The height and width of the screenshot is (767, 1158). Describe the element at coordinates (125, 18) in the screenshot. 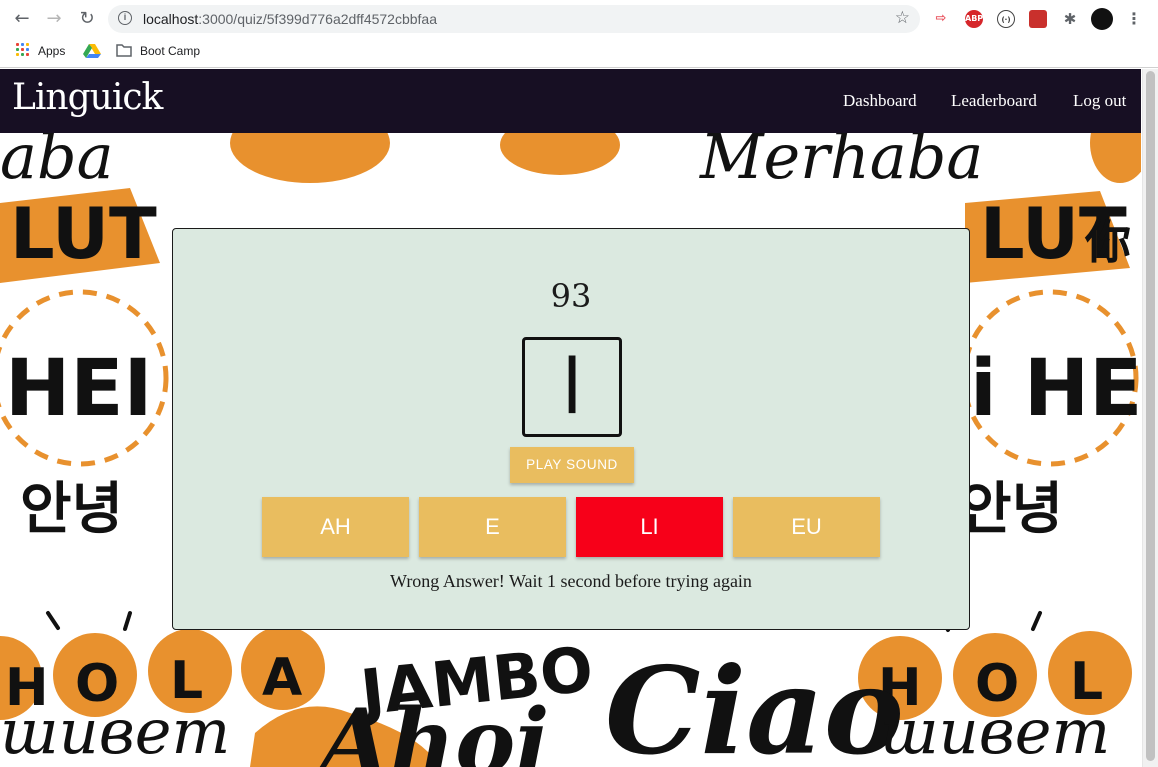

I see `info-icon: i` at that location.